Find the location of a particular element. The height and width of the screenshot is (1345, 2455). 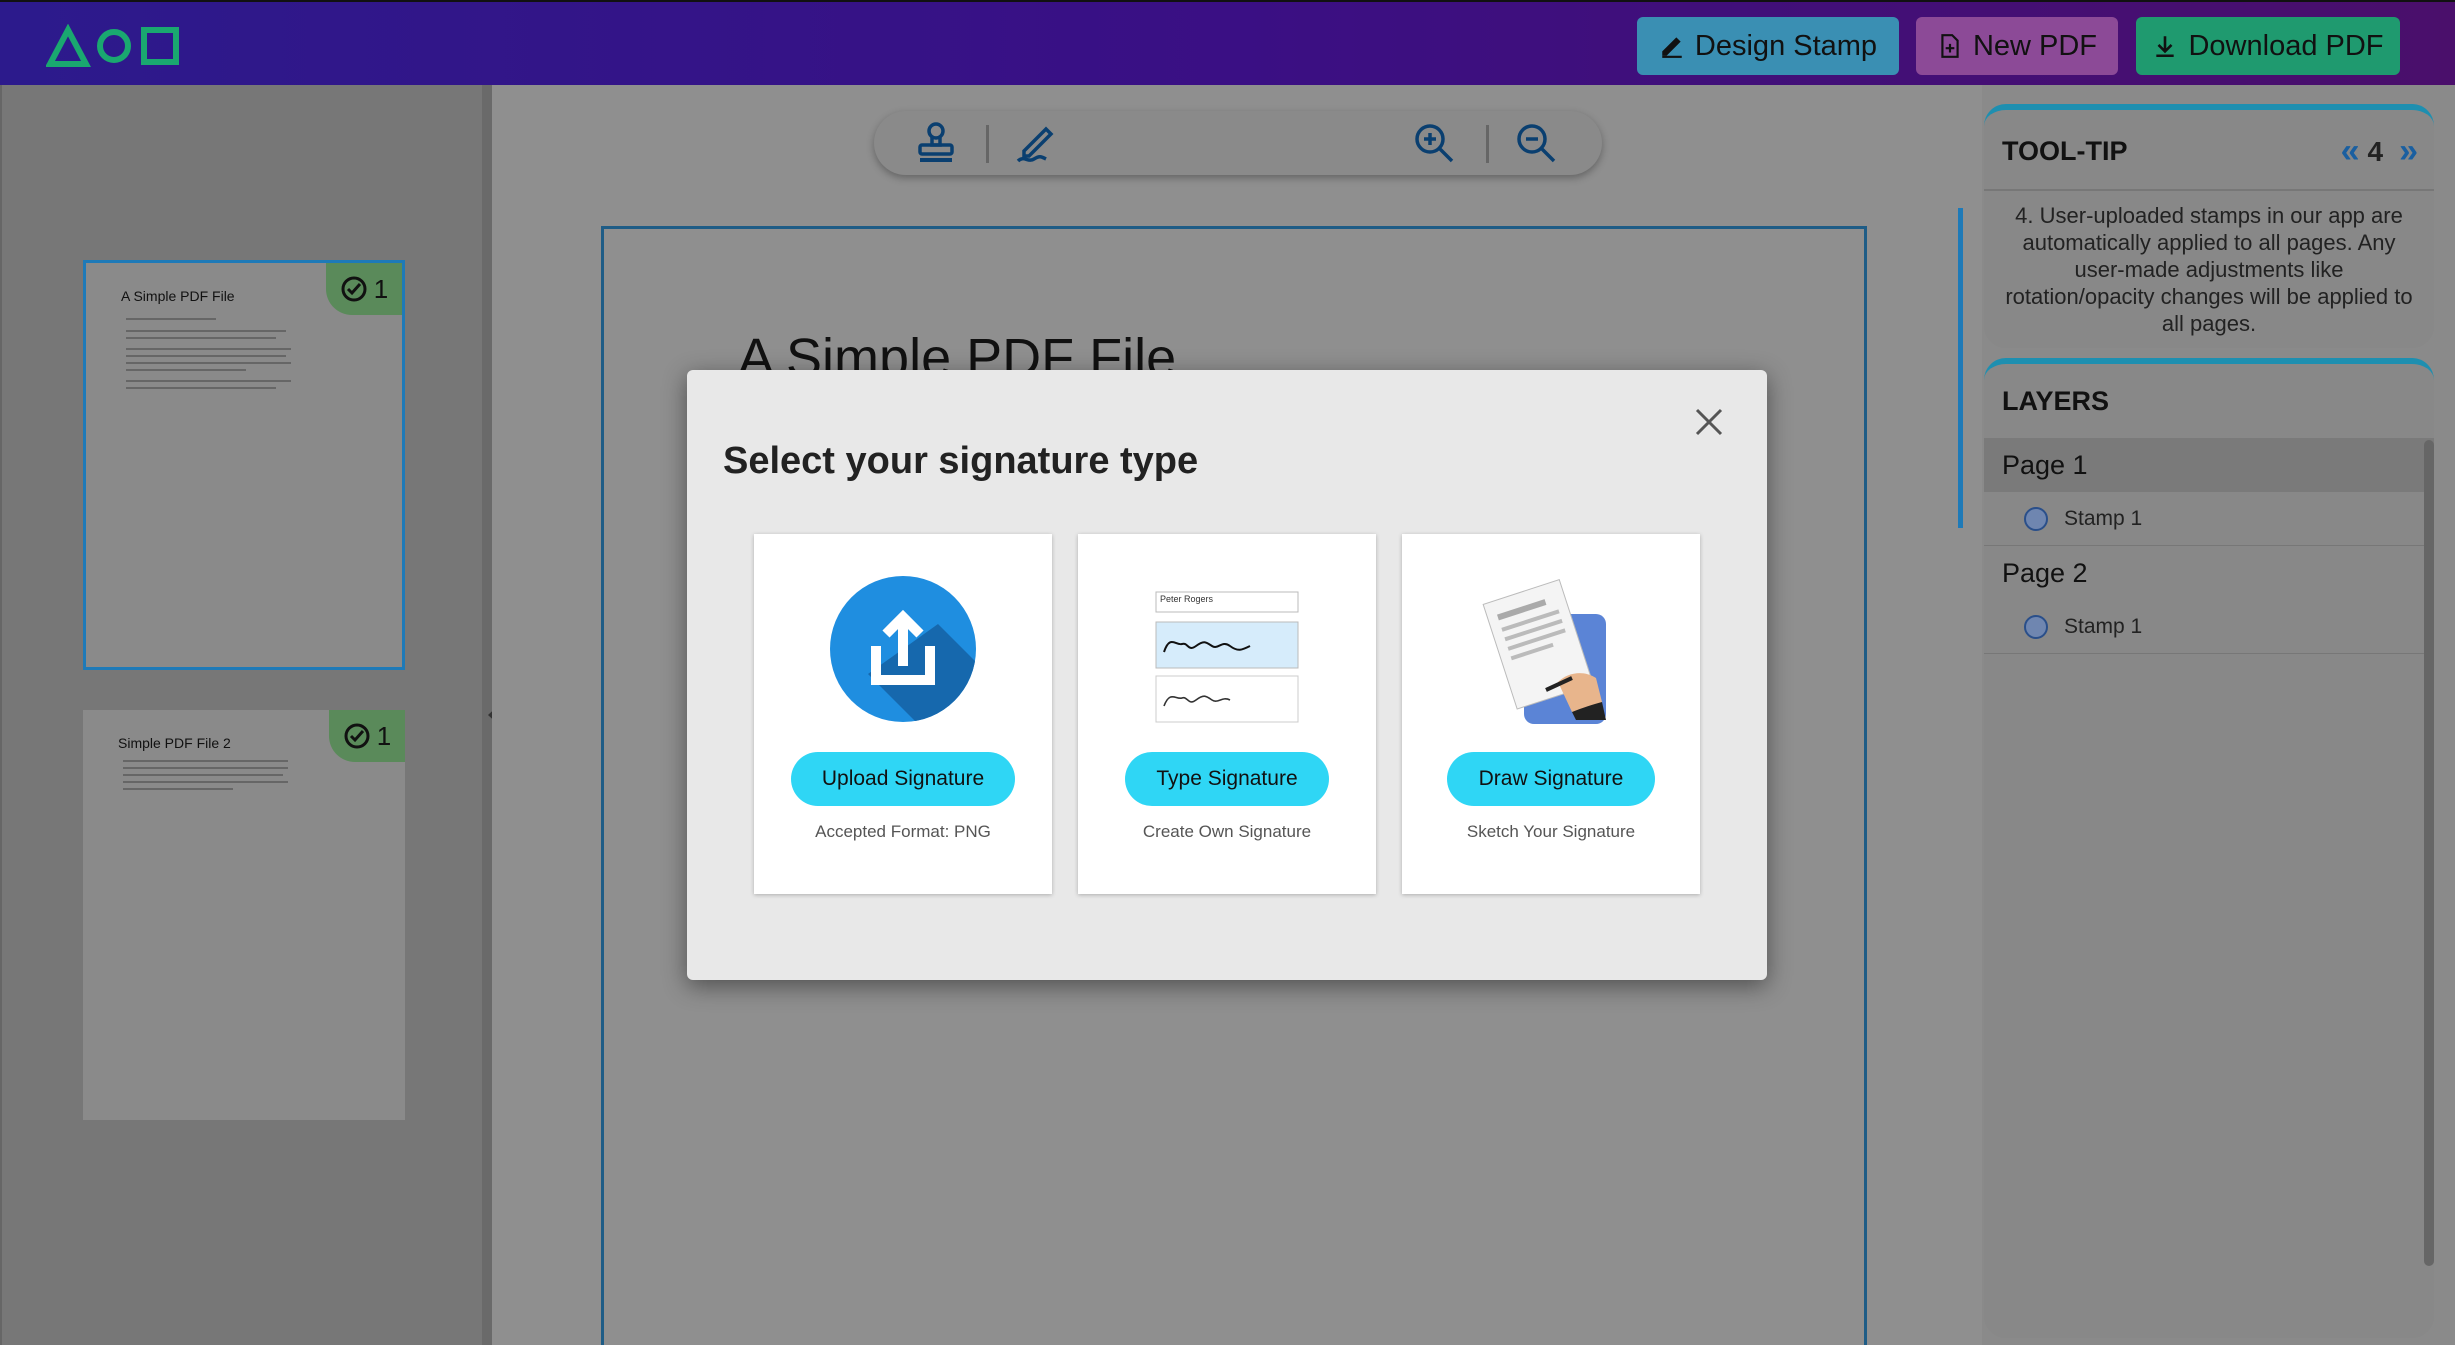

layer-page-label: Page 1 is located at coordinates (2045, 464).